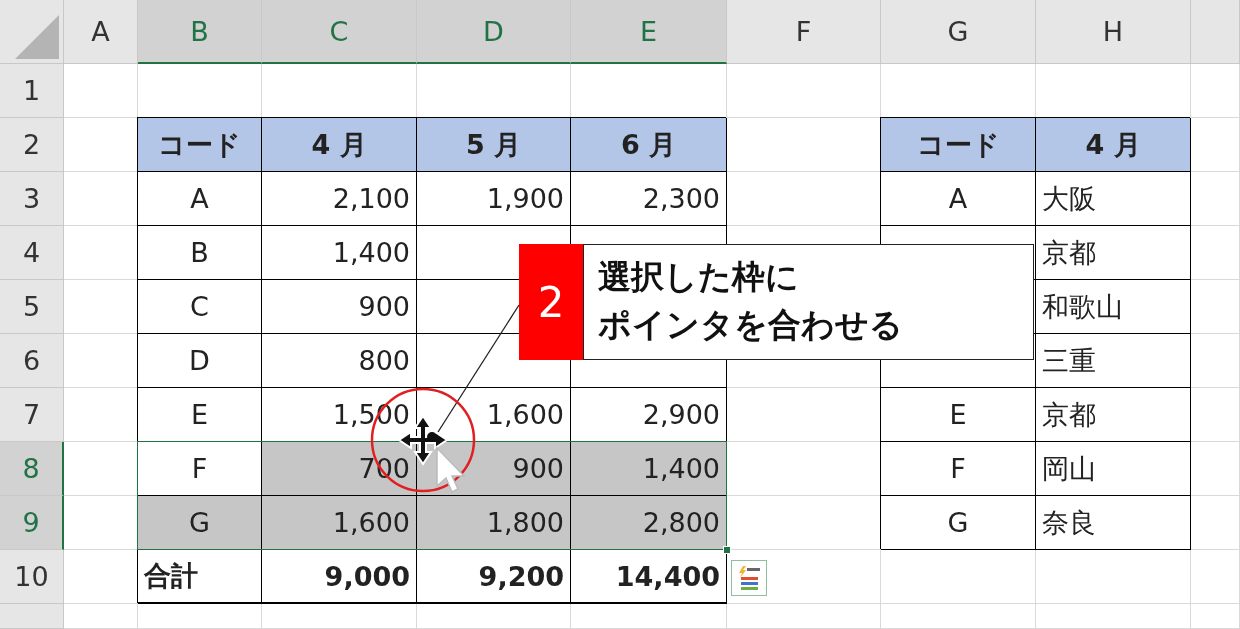  Describe the element at coordinates (32, 32) in the screenshot. I see `select-all-button` at that location.